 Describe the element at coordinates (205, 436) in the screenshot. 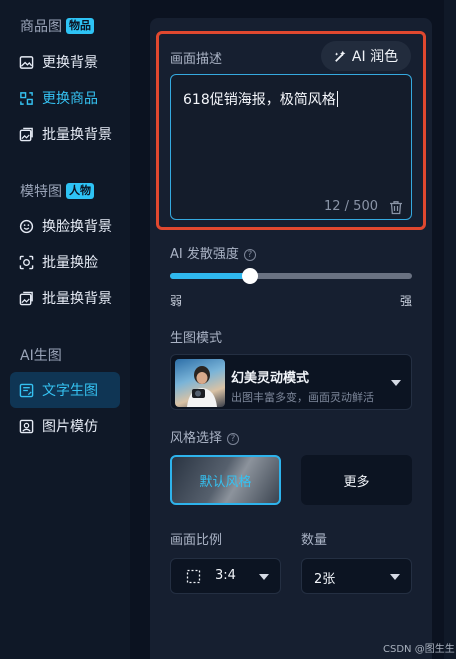

I see `style-label: 风格选择?` at that location.